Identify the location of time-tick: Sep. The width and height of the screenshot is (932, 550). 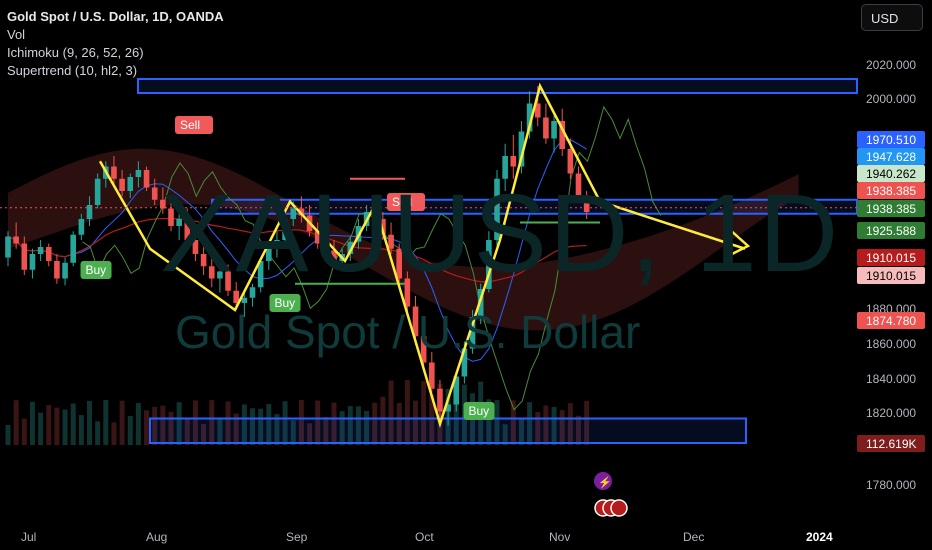
(297, 537).